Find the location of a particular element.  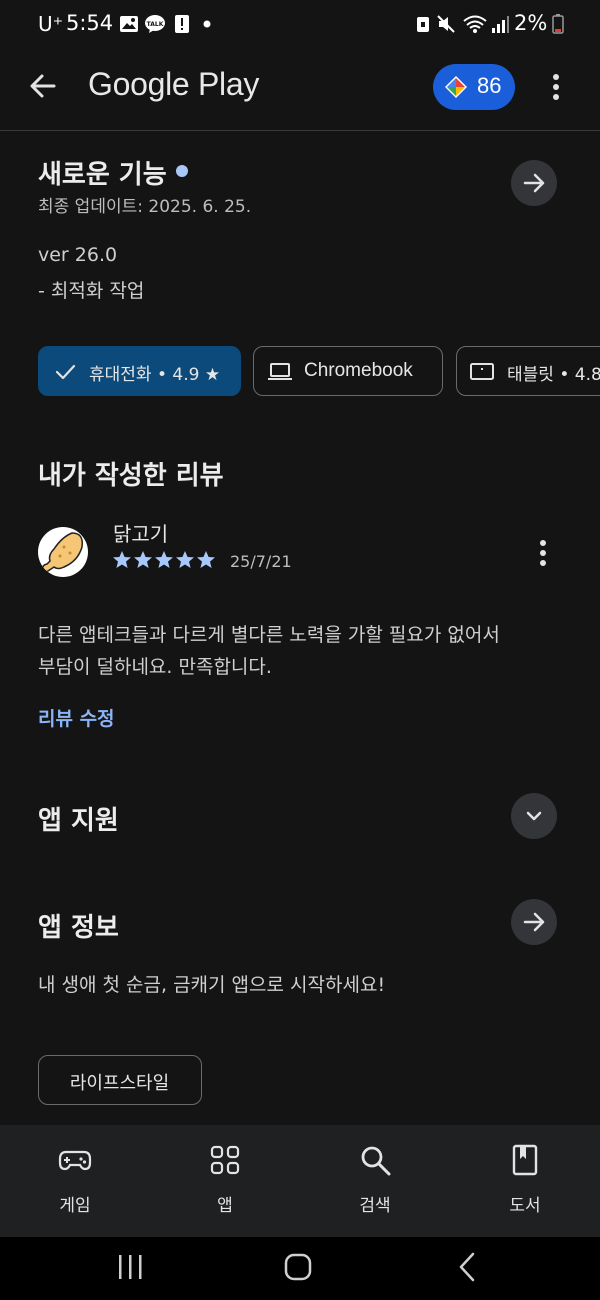

avatar is located at coordinates (63, 552).